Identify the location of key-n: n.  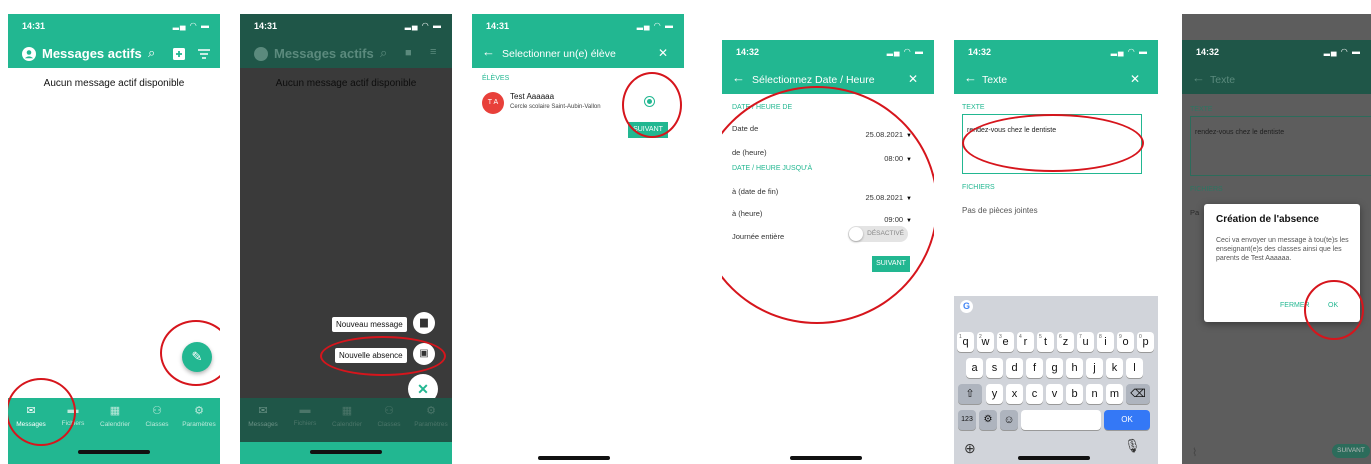
(1094, 394).